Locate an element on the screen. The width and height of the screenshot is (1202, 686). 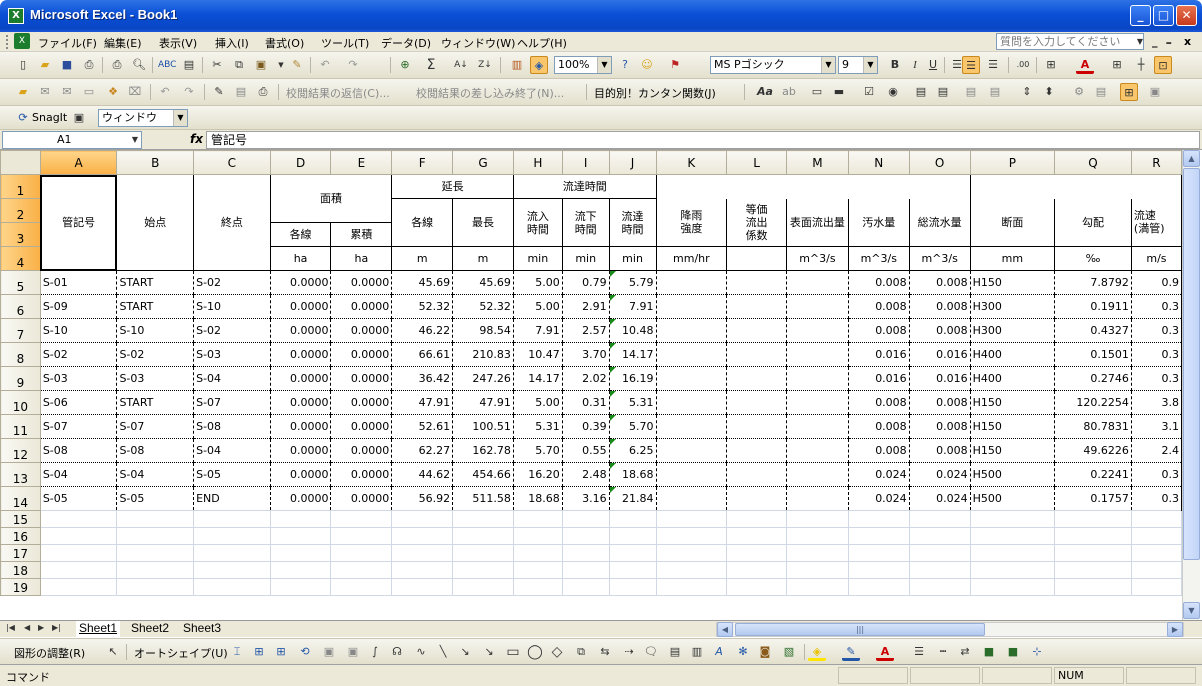
cell-B13: S-04 is located at coordinates (155, 474).